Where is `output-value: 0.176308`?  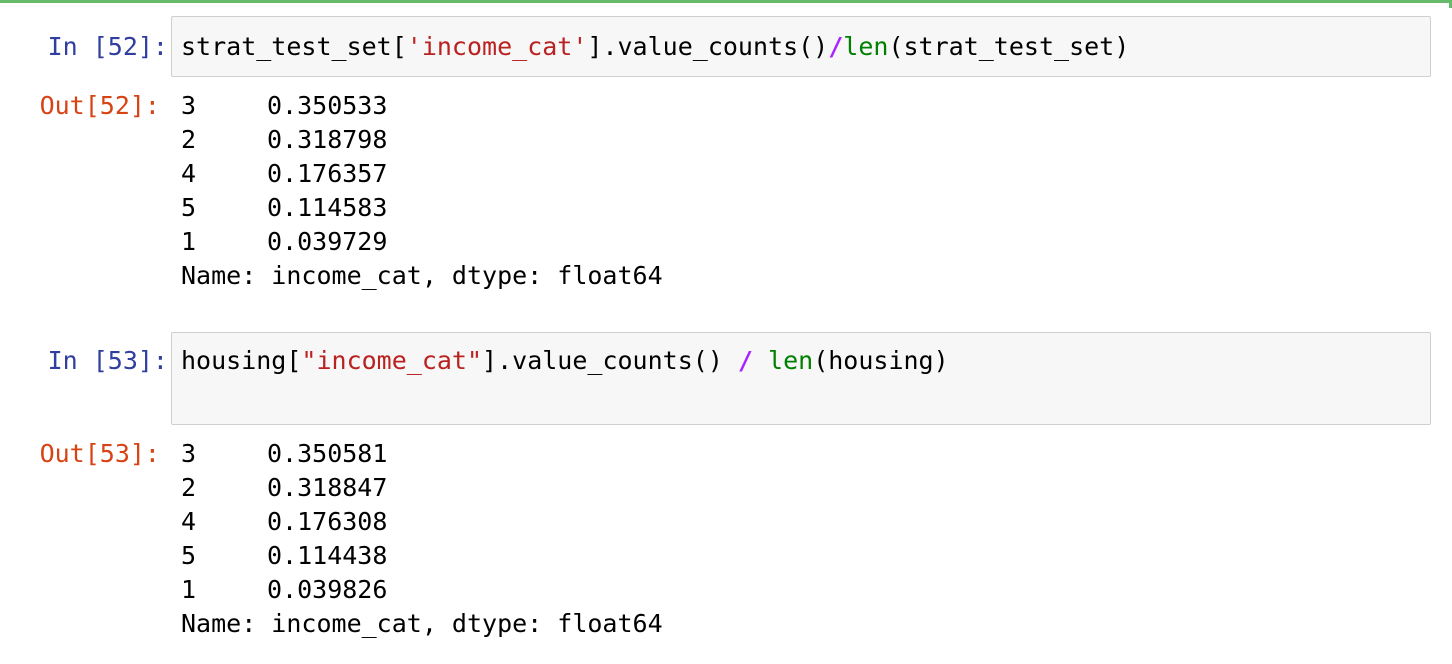
output-value: 0.176308 is located at coordinates (327, 521).